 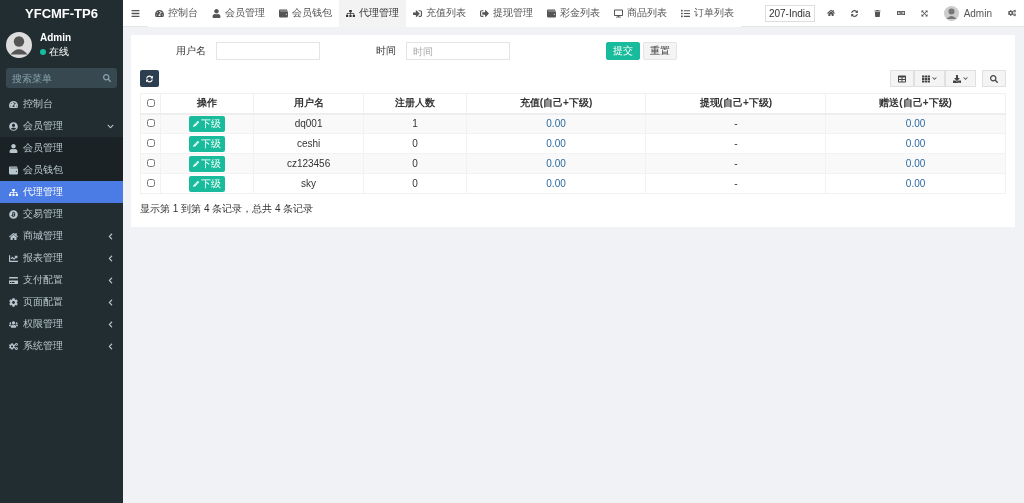 What do you see at coordinates (386, 51) in the screenshot?
I see `filter-label: 时间` at bounding box center [386, 51].